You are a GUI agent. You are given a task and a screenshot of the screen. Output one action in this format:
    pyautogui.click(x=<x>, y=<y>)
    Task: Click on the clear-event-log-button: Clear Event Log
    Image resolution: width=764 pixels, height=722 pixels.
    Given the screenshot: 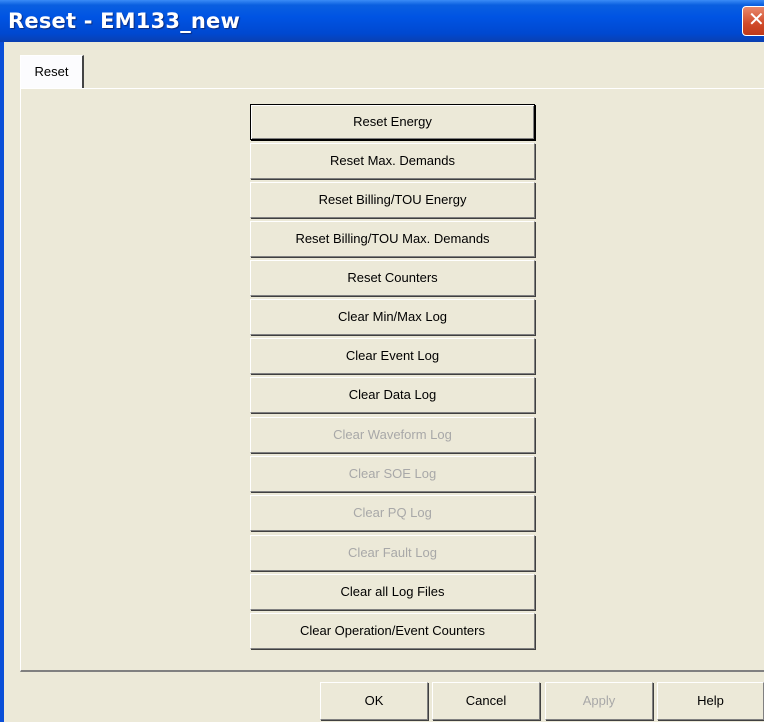 What is the action you would take?
    pyautogui.click(x=392, y=356)
    